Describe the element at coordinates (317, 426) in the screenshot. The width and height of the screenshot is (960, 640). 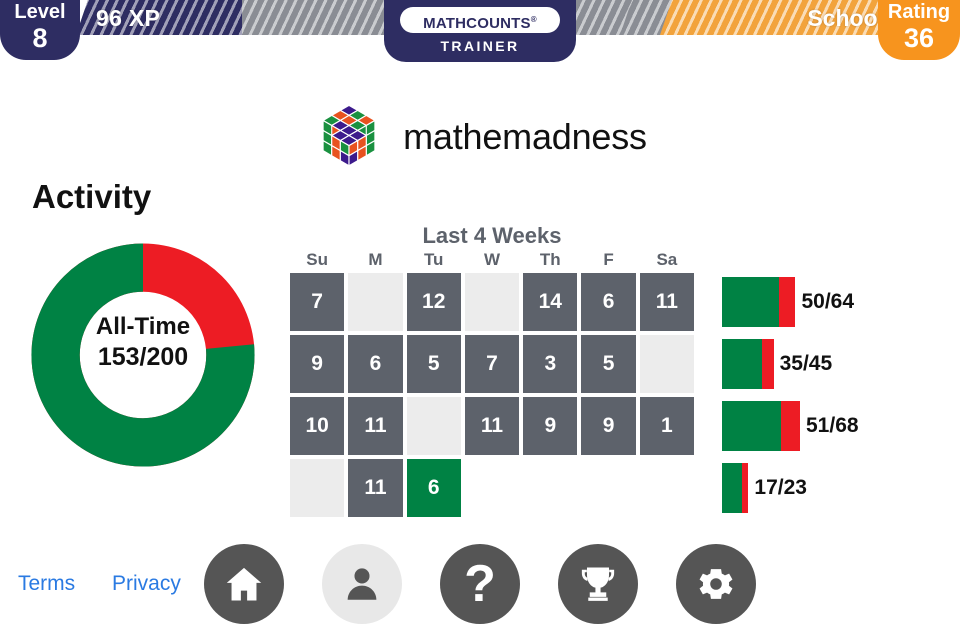
I see `calendar-day-cell: 10` at that location.